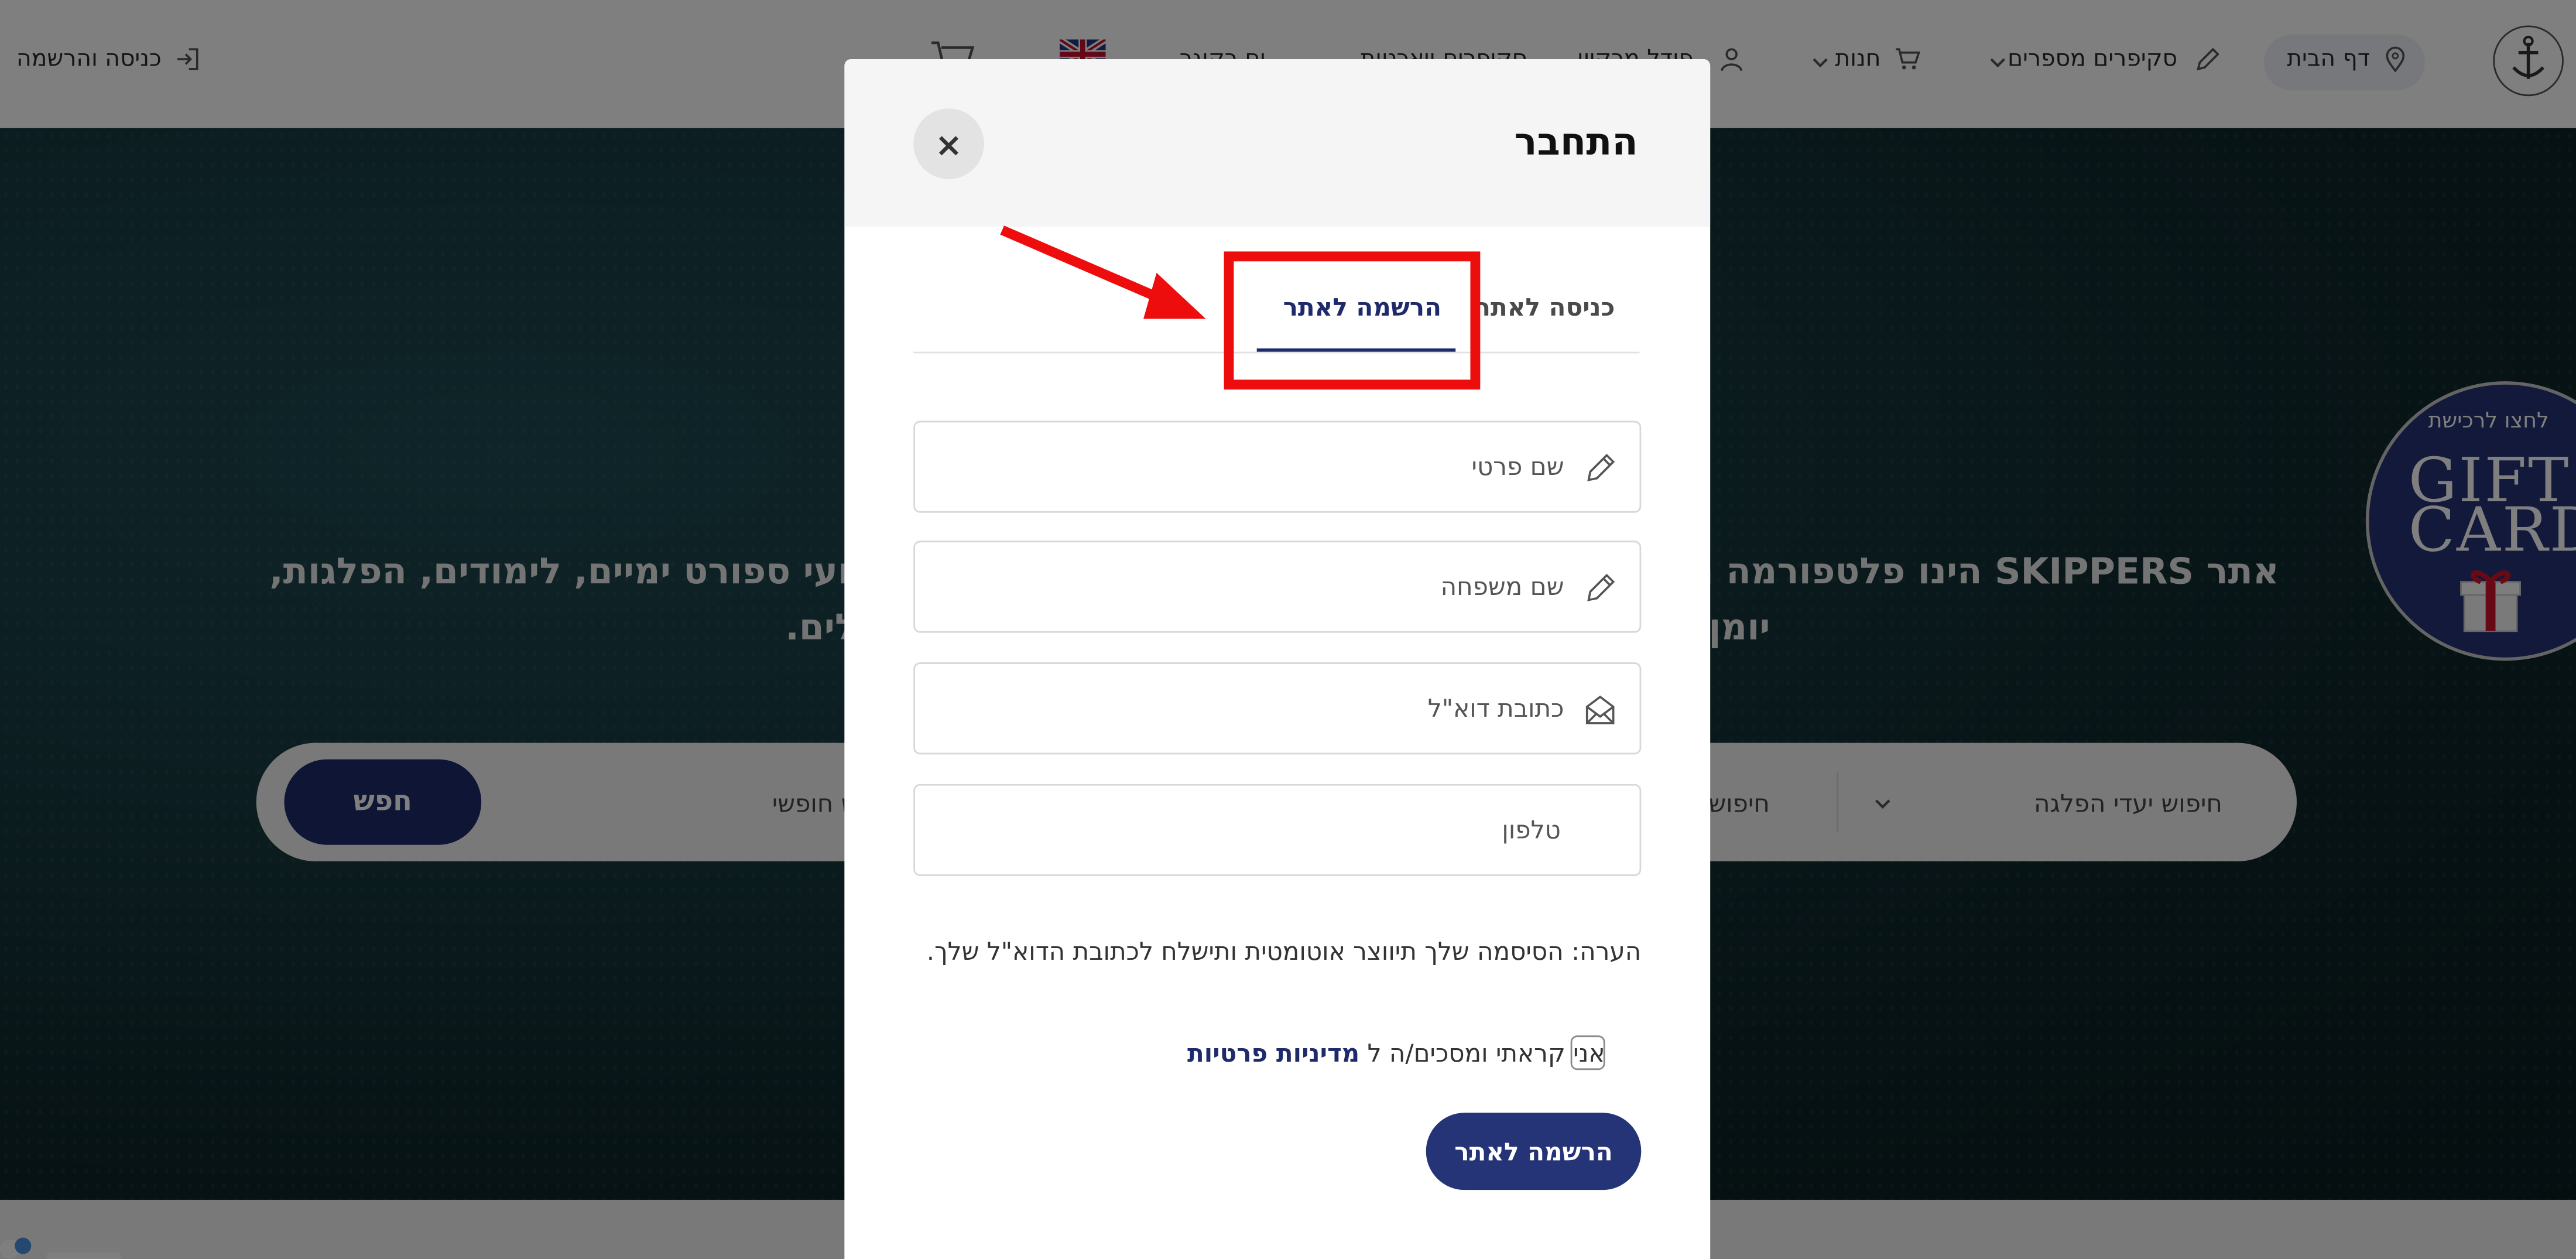 The image size is (2576, 1259). I want to click on last-name-field, so click(1277, 586).